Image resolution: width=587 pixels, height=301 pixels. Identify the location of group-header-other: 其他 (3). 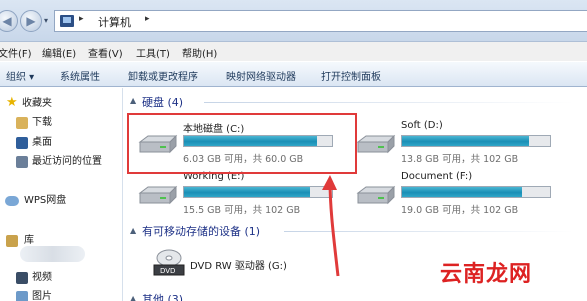
(162, 296).